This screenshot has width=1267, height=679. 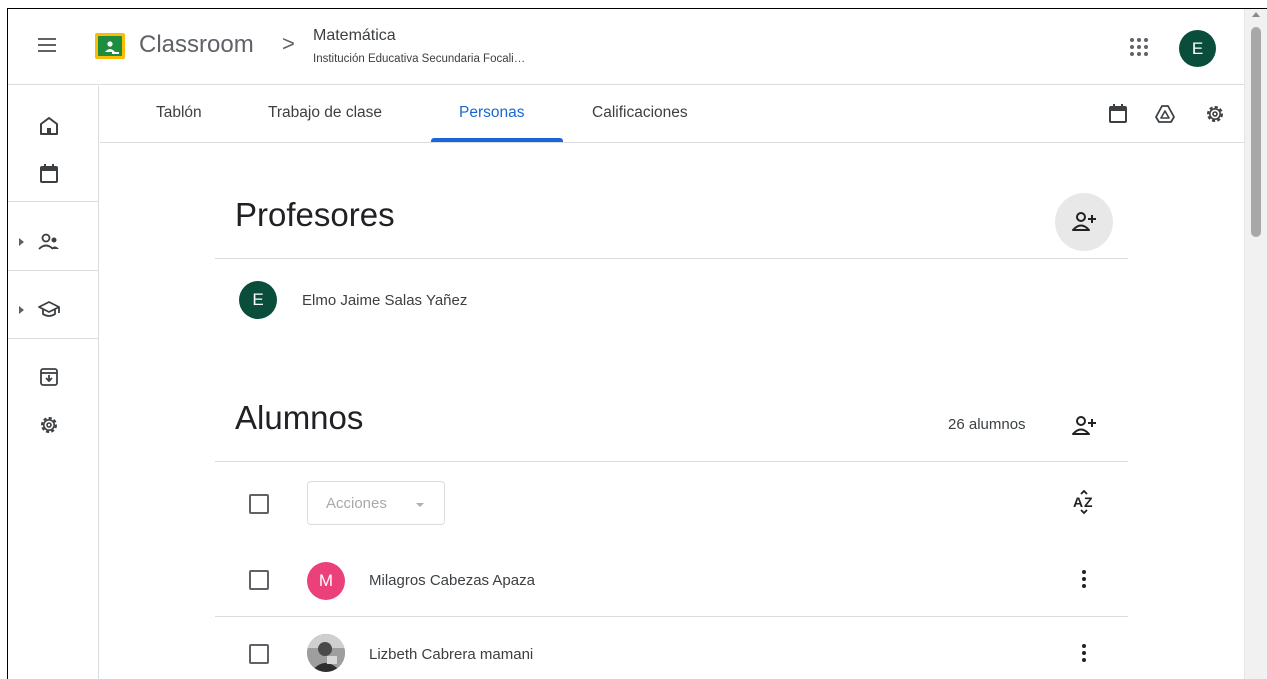 I want to click on class-name: Matemática, so click(x=354, y=36).